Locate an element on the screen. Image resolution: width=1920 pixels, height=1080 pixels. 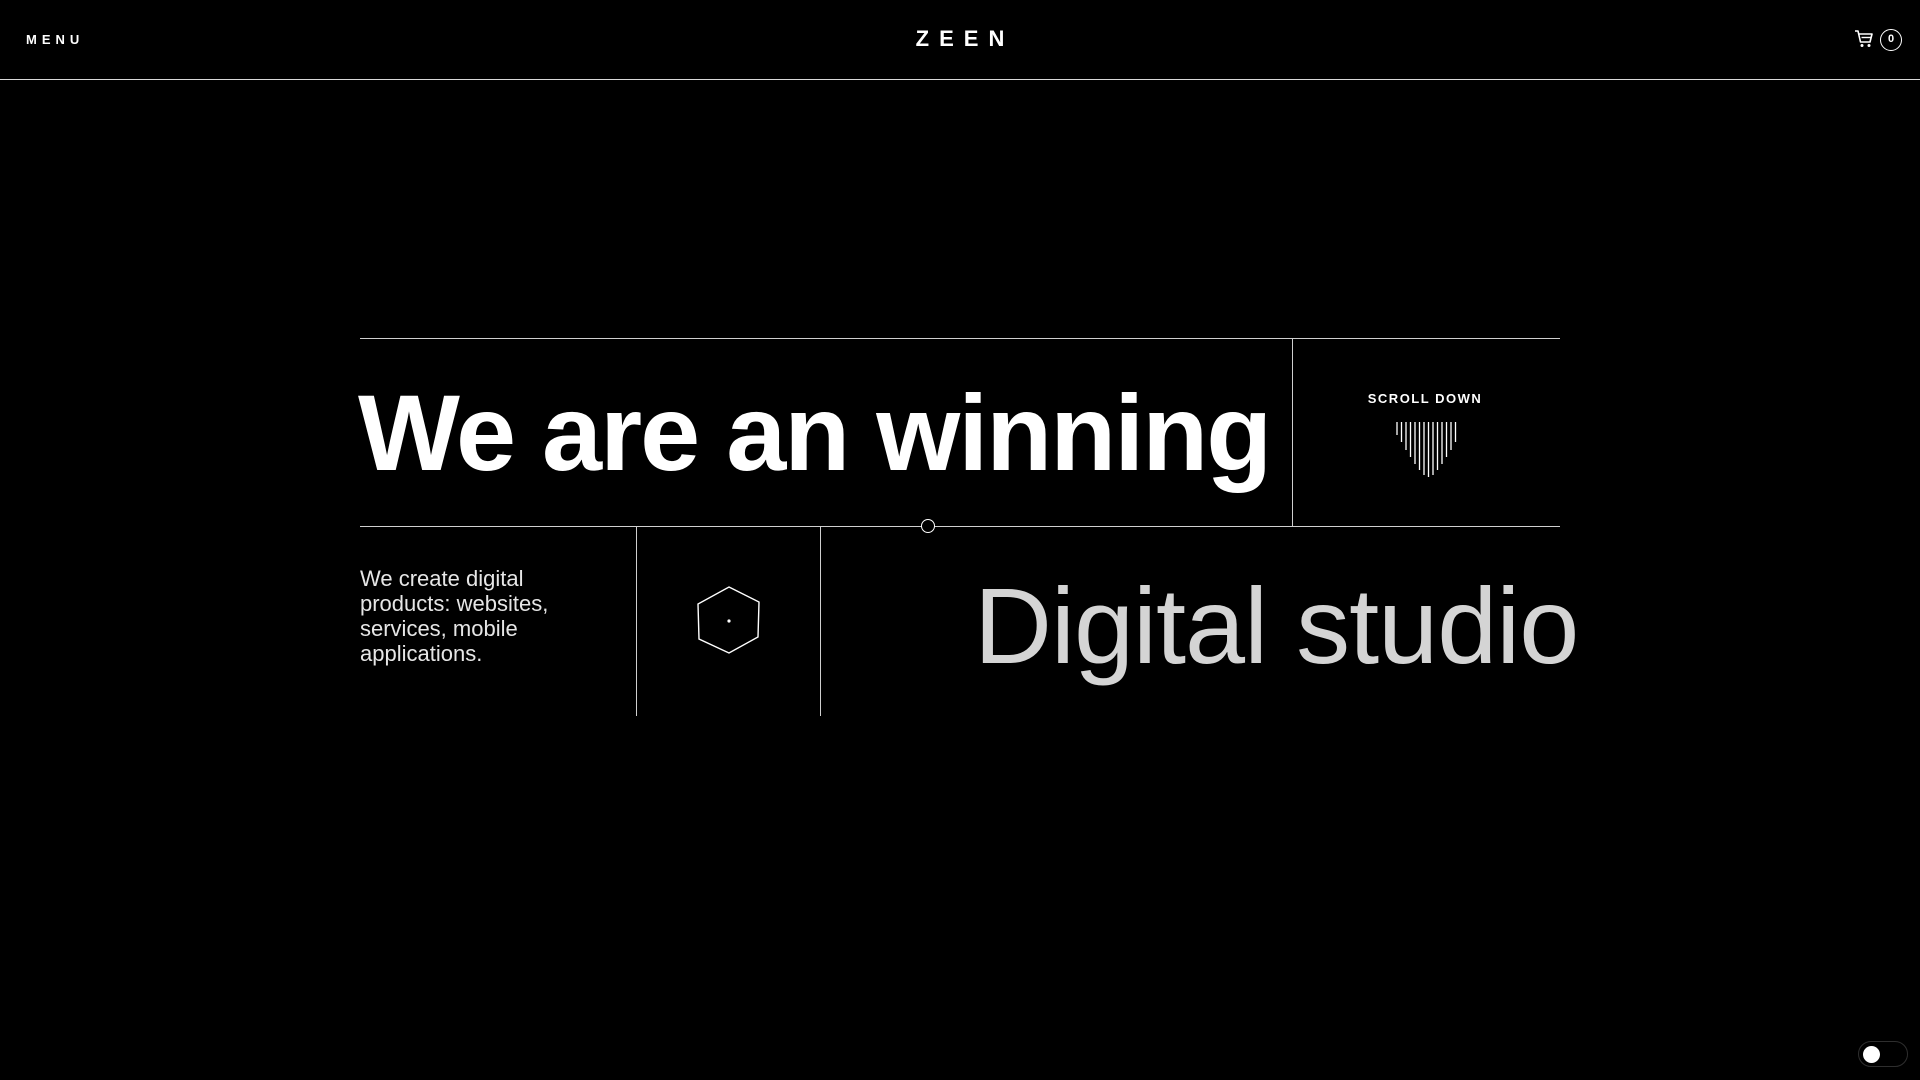
site-logo: ZEEN is located at coordinates (960, 39).